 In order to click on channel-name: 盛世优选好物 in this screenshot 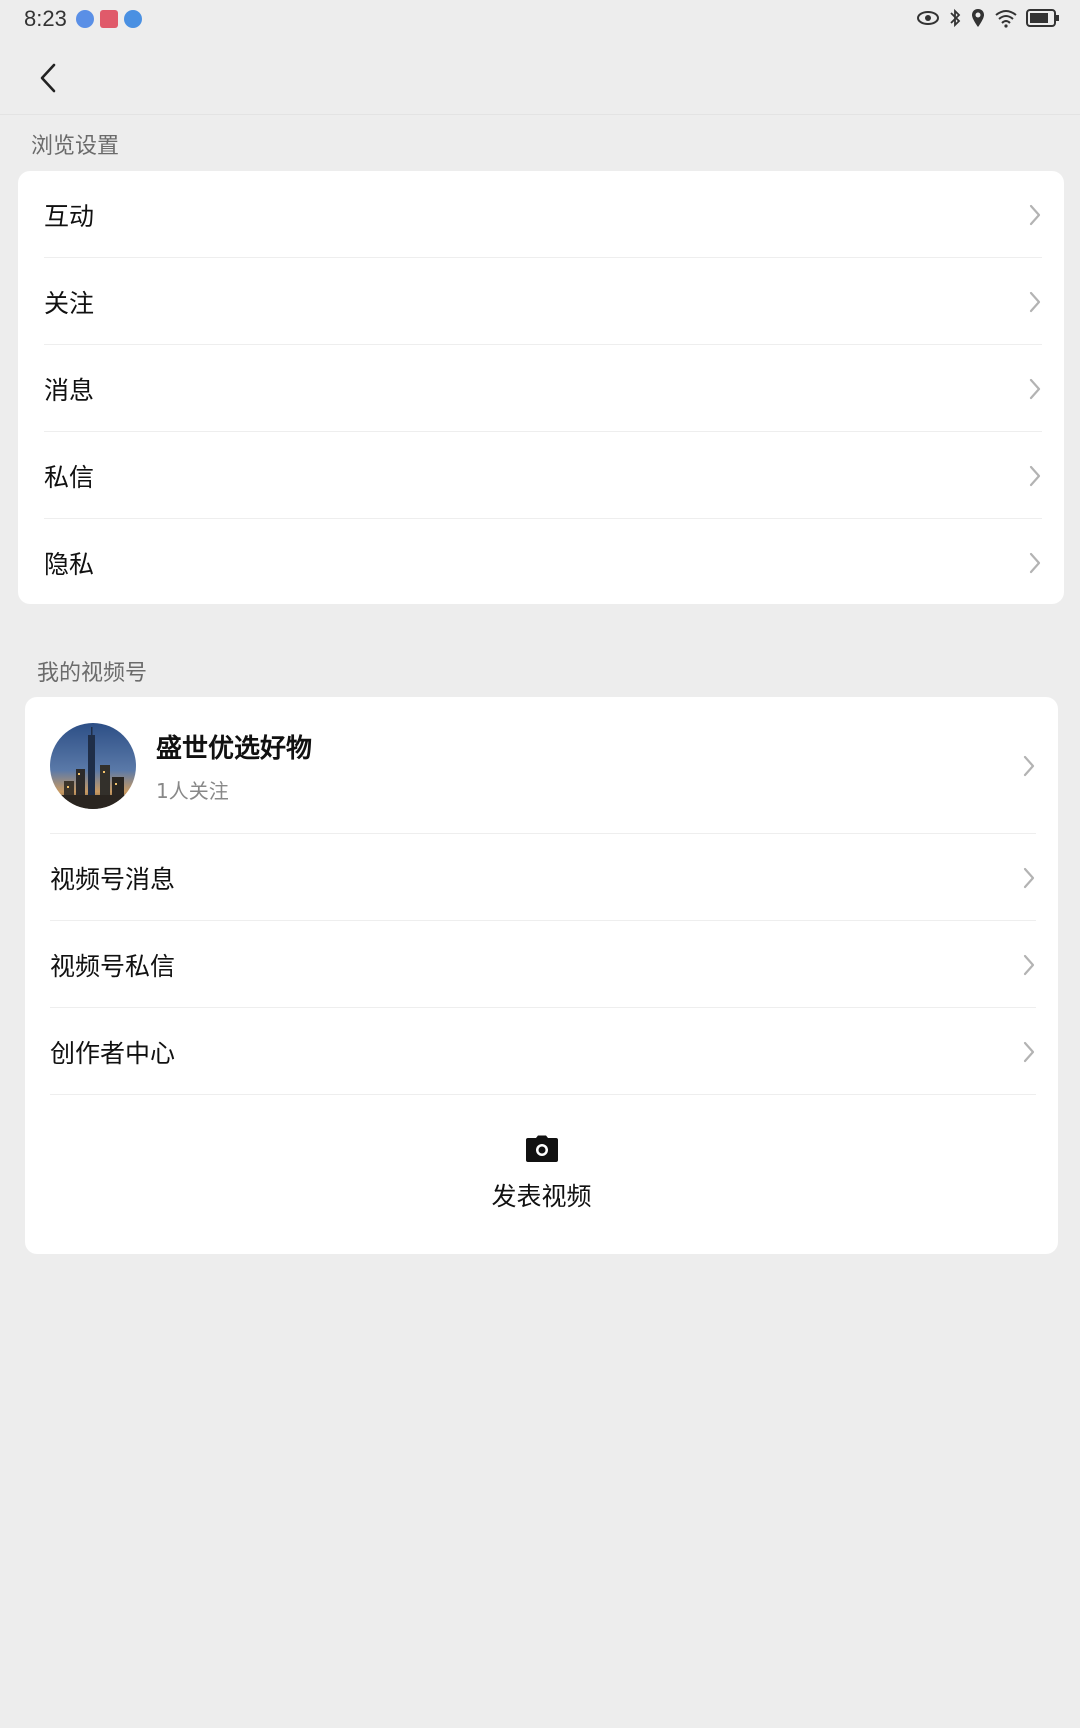, I will do `click(234, 748)`.